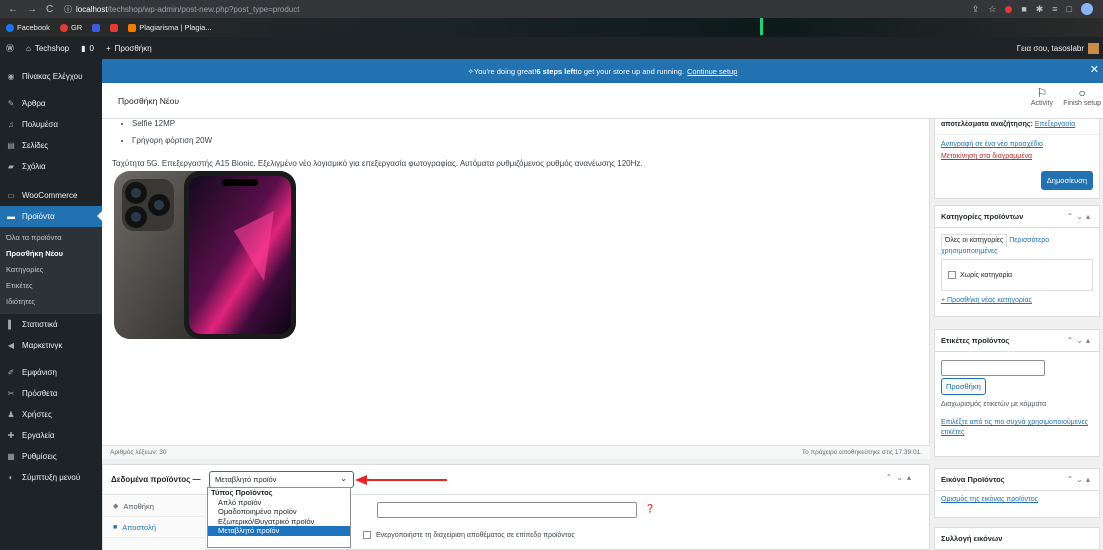  I want to click on plugin-icon: ✂, so click(11, 393).